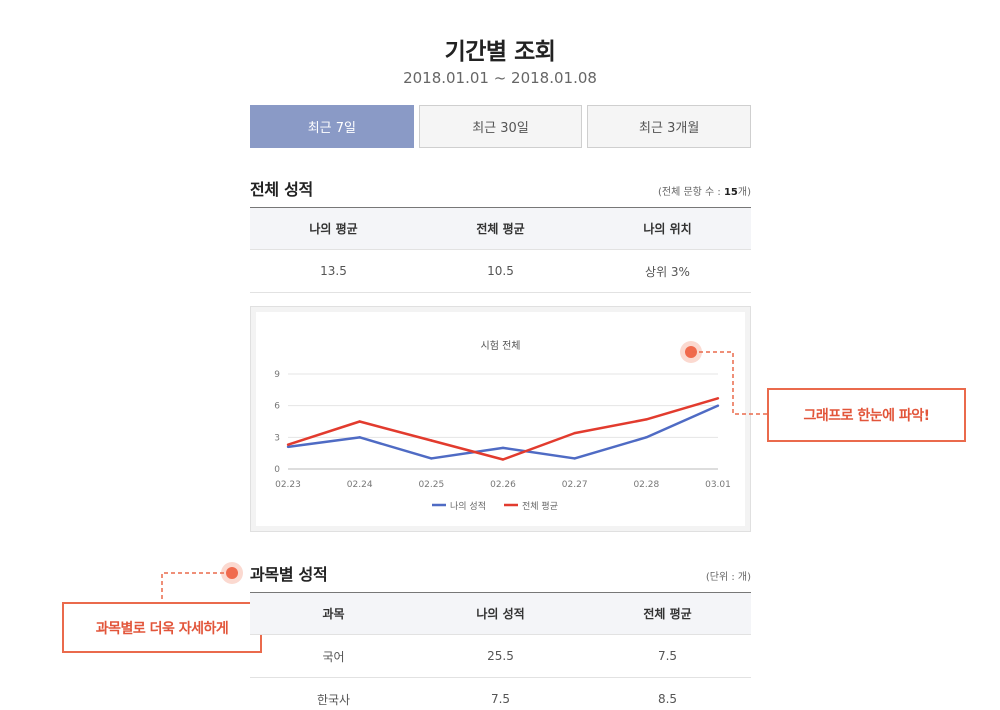  I want to click on tab-recent-30-days: 최근 30일, so click(500, 126).